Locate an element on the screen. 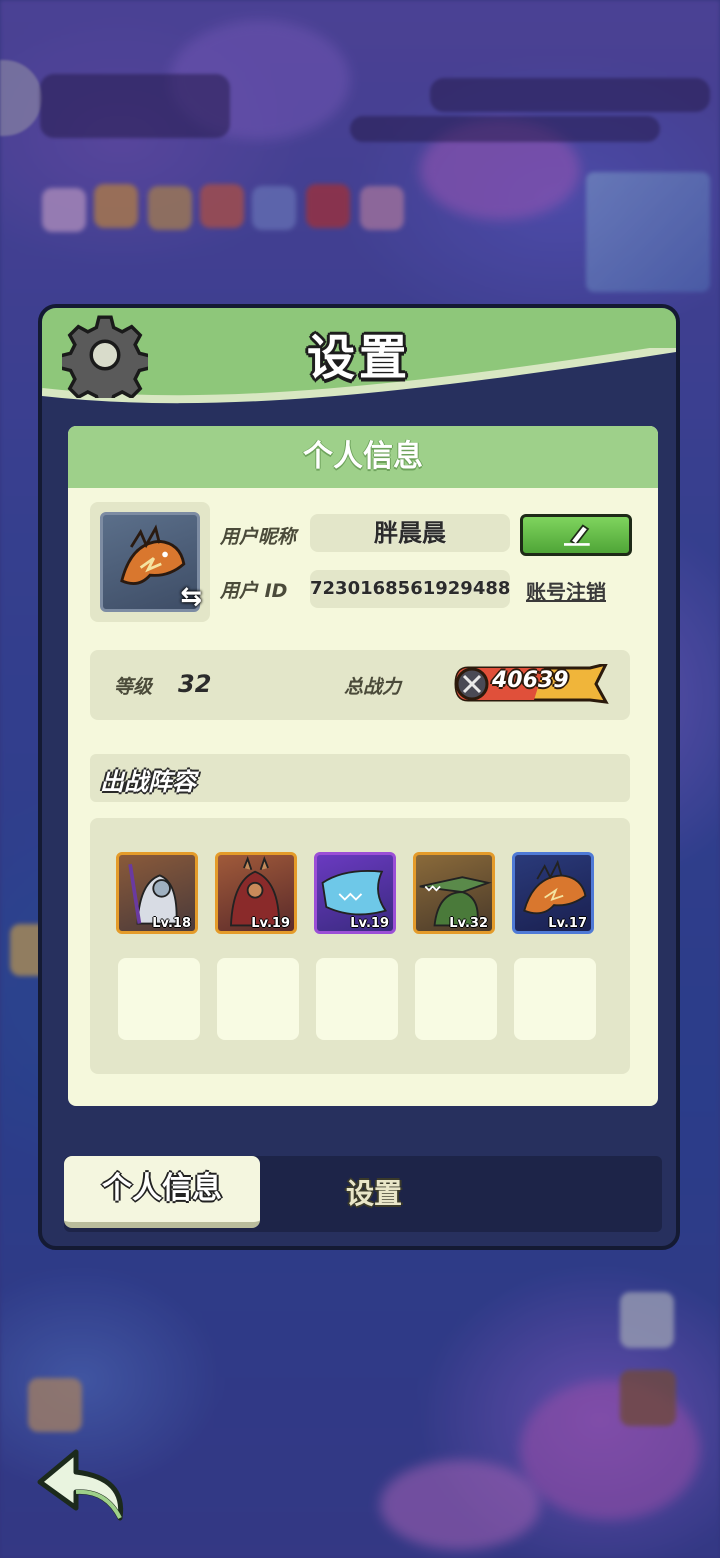 This screenshot has width=720, height=1558. profile-section-header: 个人信息 is located at coordinates (363, 457).